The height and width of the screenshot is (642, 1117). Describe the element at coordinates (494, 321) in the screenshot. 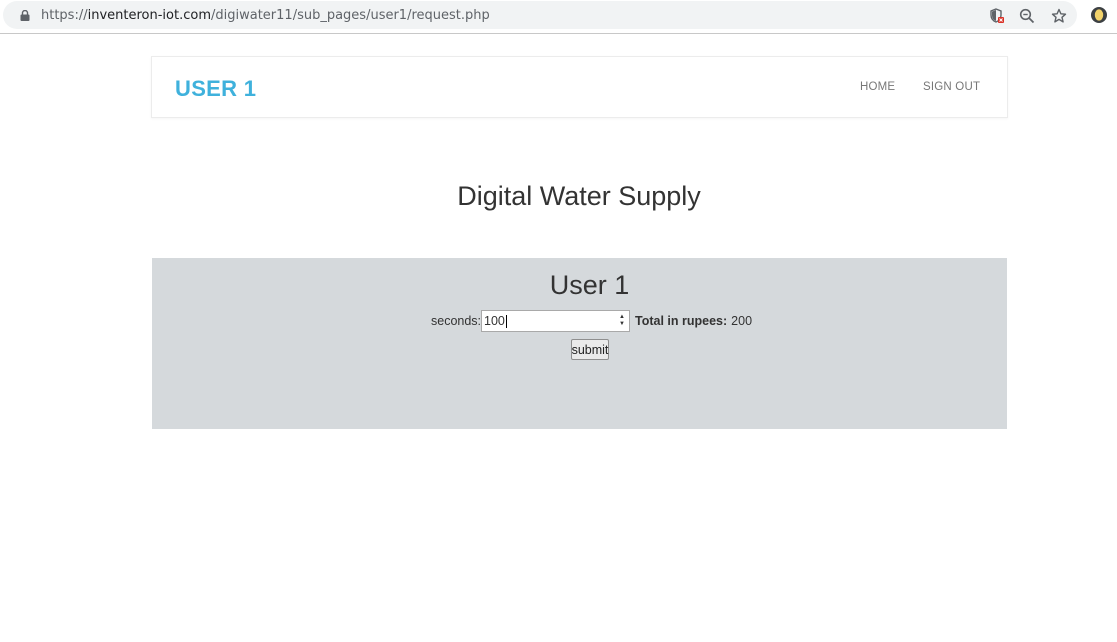

I see `seconds-input-value: 100` at that location.